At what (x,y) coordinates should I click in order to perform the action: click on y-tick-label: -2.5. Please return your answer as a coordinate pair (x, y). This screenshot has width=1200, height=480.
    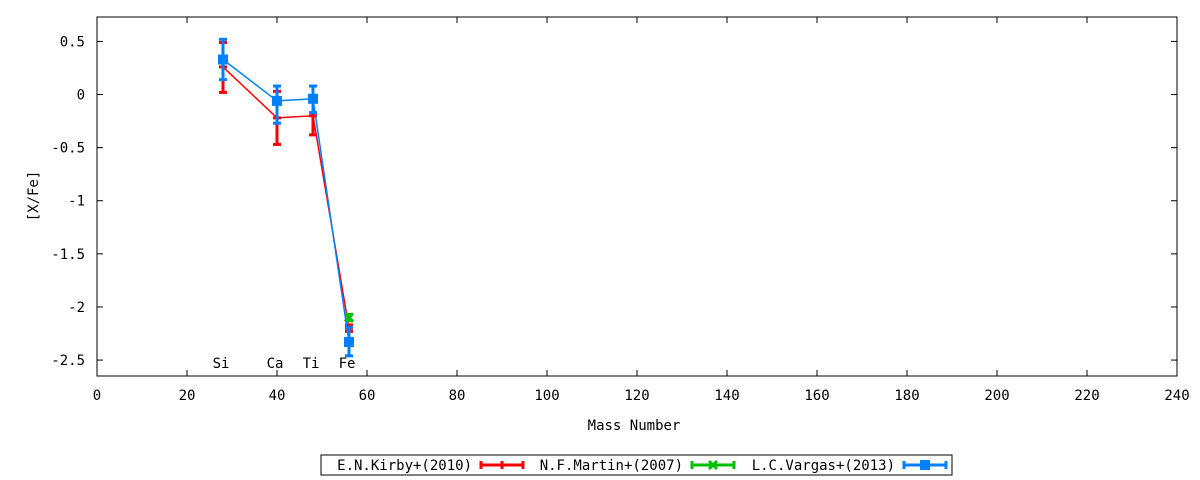
    Looking at the image, I should click on (68, 361).